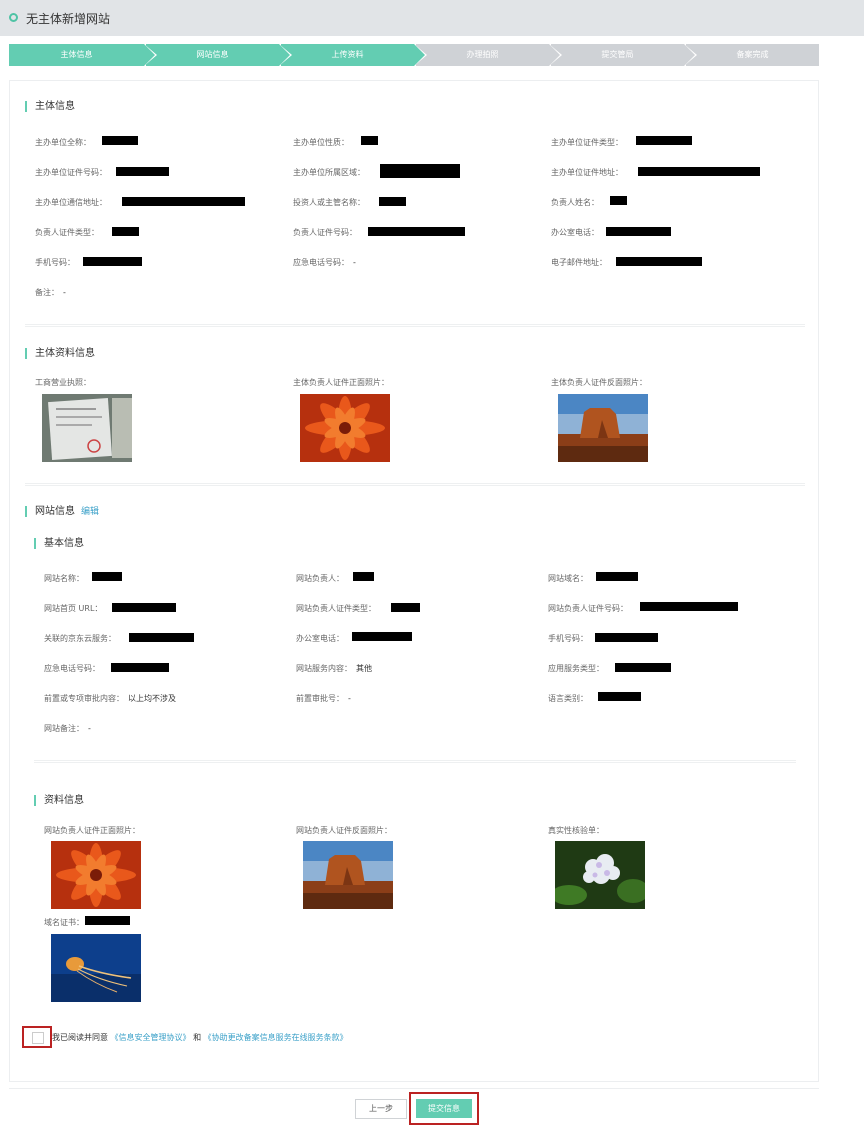 The height and width of the screenshot is (1129, 864). Describe the element at coordinates (364, 668) in the screenshot. I see `field-value: 其他` at that location.